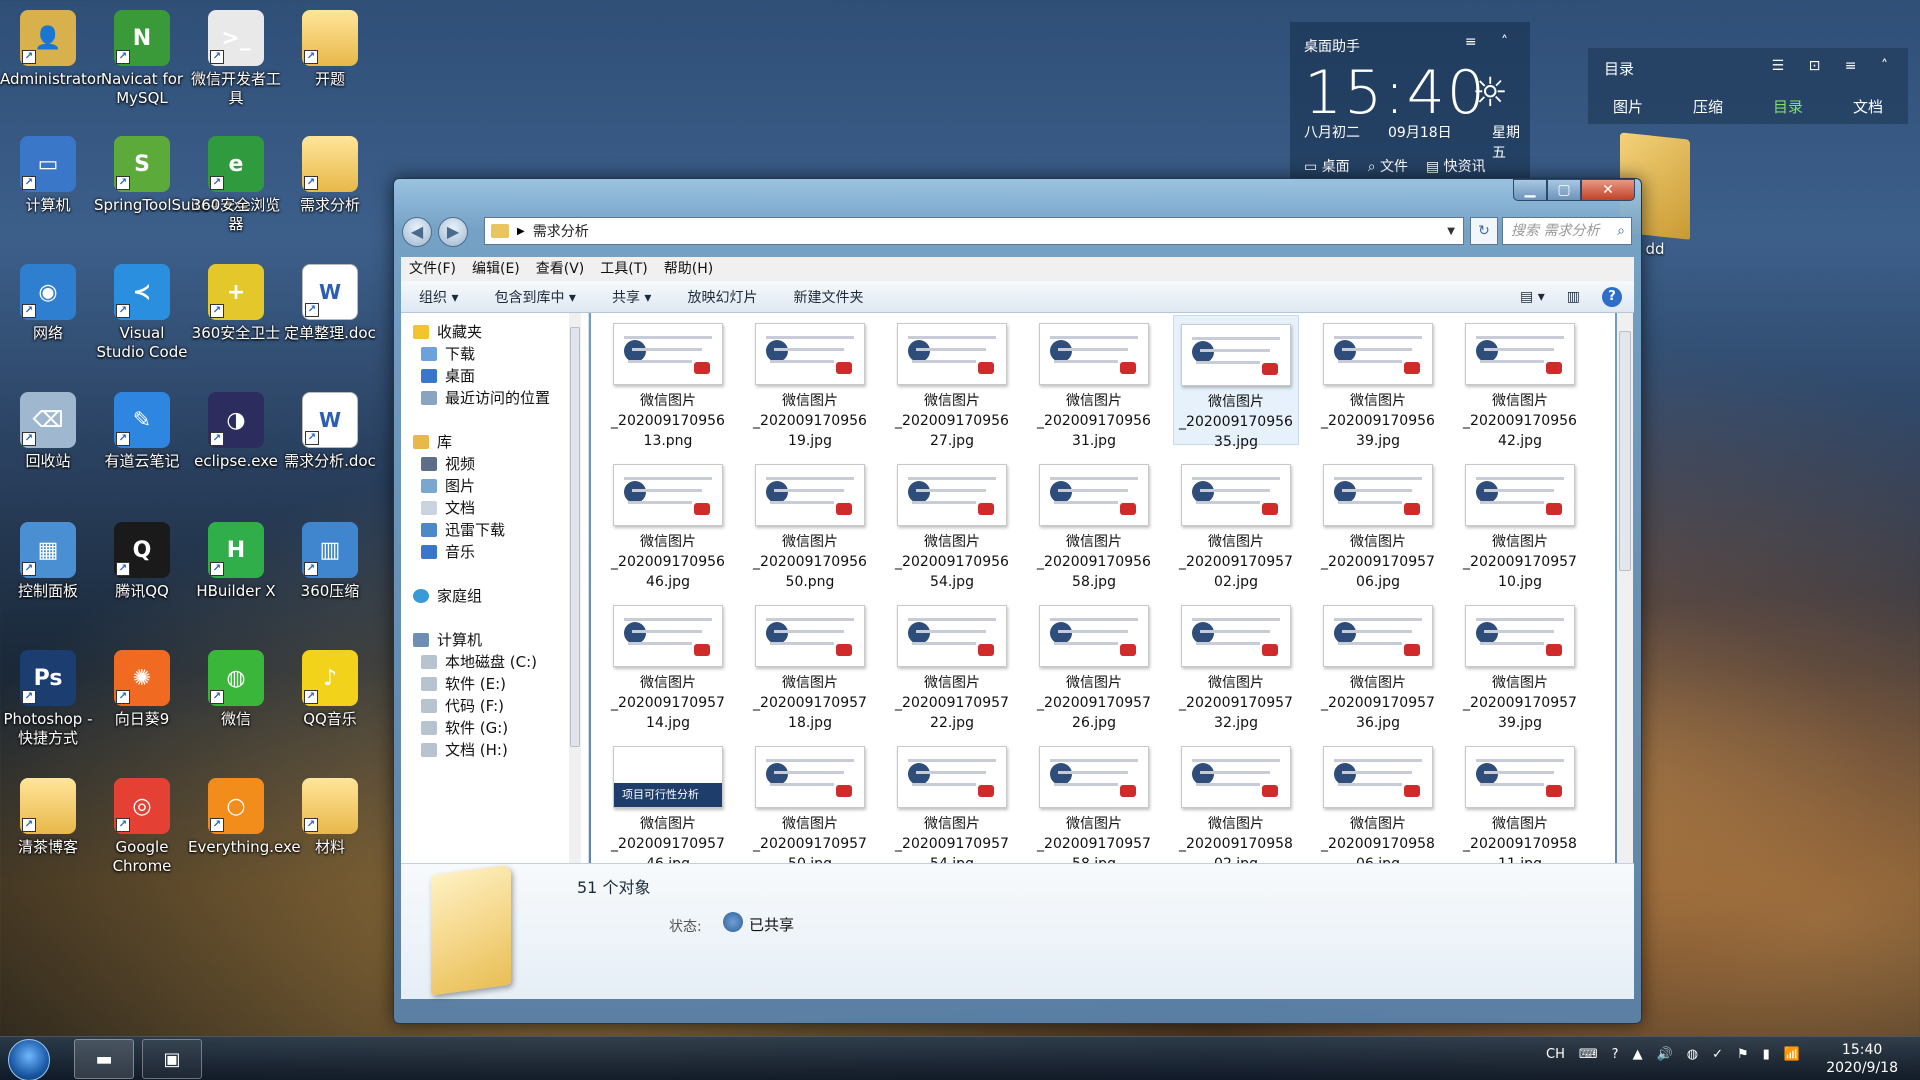 The height and width of the screenshot is (1080, 1920). I want to click on desktop-icon: ◍ ↗ 微信, so click(236, 686).